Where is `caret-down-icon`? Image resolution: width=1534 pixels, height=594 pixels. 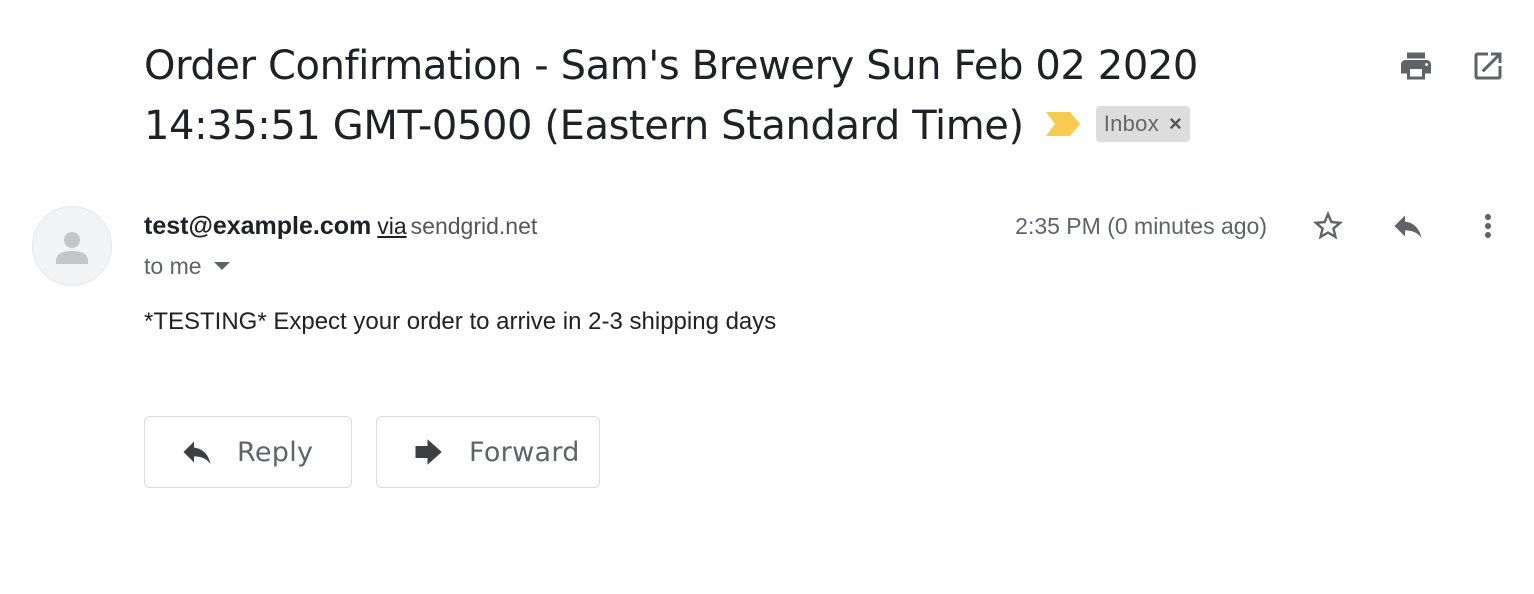
caret-down-icon is located at coordinates (221, 266).